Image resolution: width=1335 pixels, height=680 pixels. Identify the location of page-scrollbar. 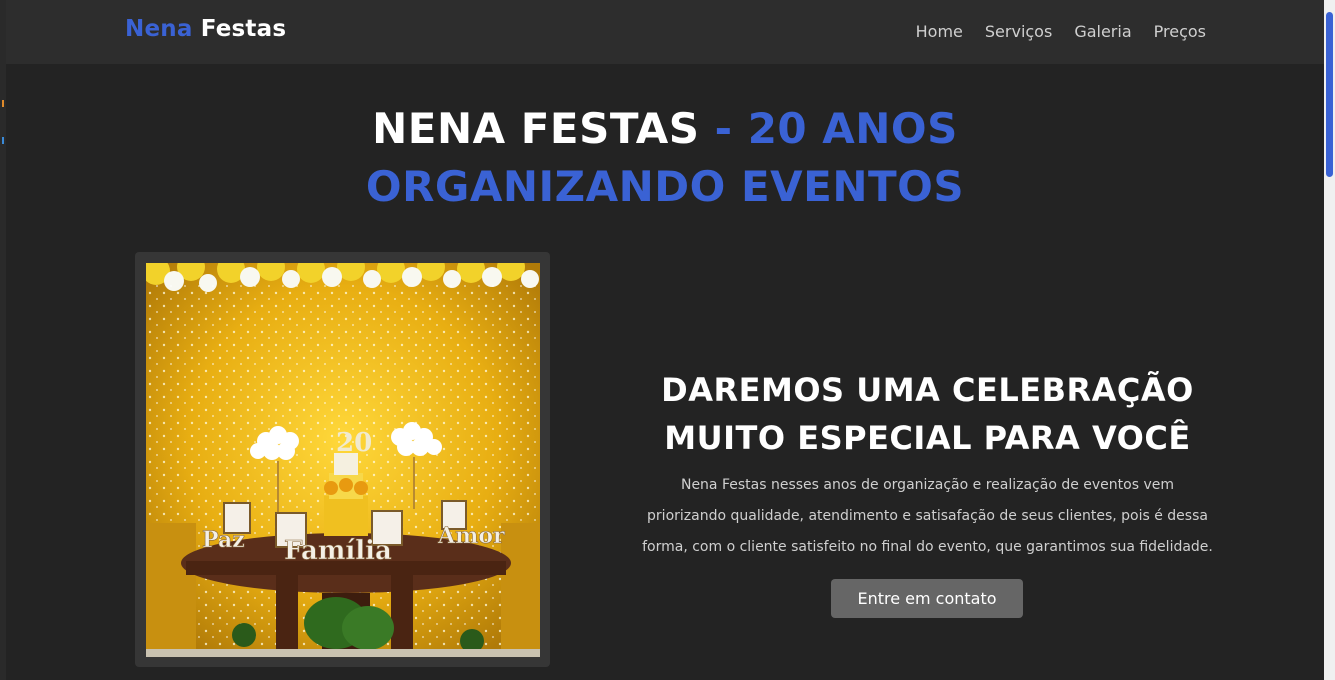
(1329, 340).